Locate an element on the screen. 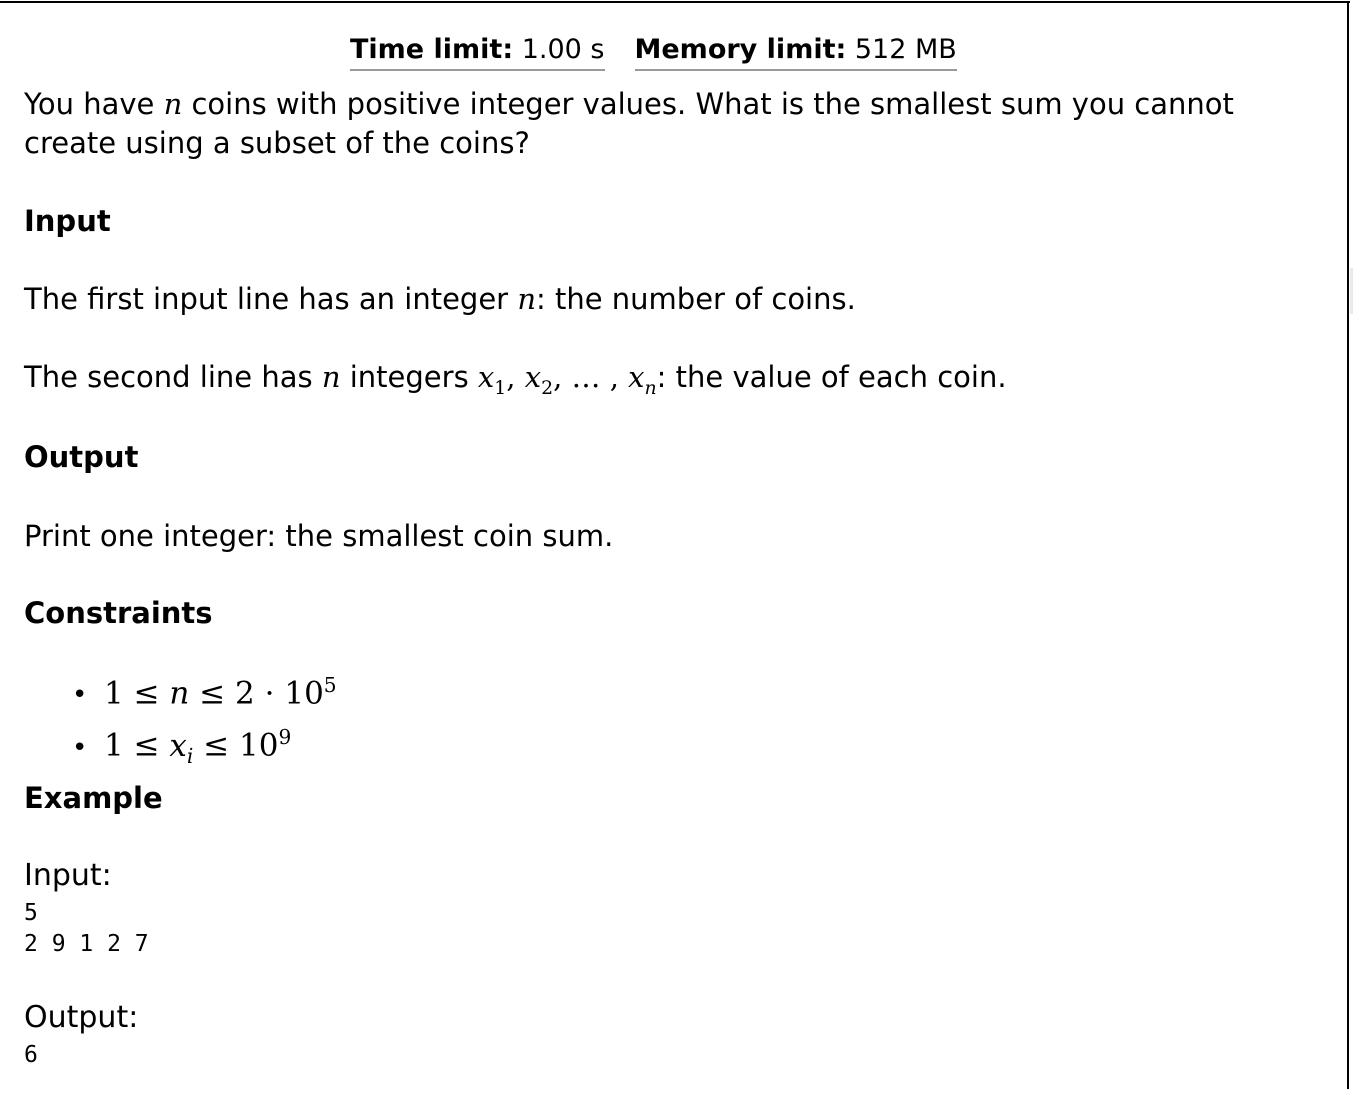 This screenshot has height=1094, width=1353. constraint-n: 1 ≤ n ≤ 2 · 105 is located at coordinates (204, 690).